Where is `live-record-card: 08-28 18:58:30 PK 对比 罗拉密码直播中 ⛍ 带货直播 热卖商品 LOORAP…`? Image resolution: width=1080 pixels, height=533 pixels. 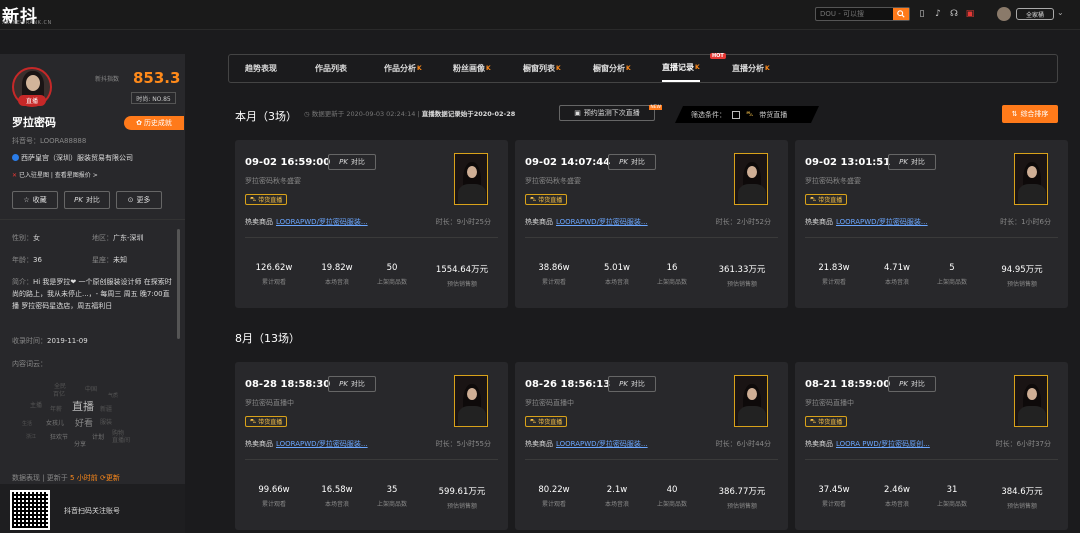
live-record-card: 08-28 18:58:30 PK 对比 罗拉密码直播中 ⛍ 带货直播 热卖商品 LOORAP… is located at coordinates (371, 446).